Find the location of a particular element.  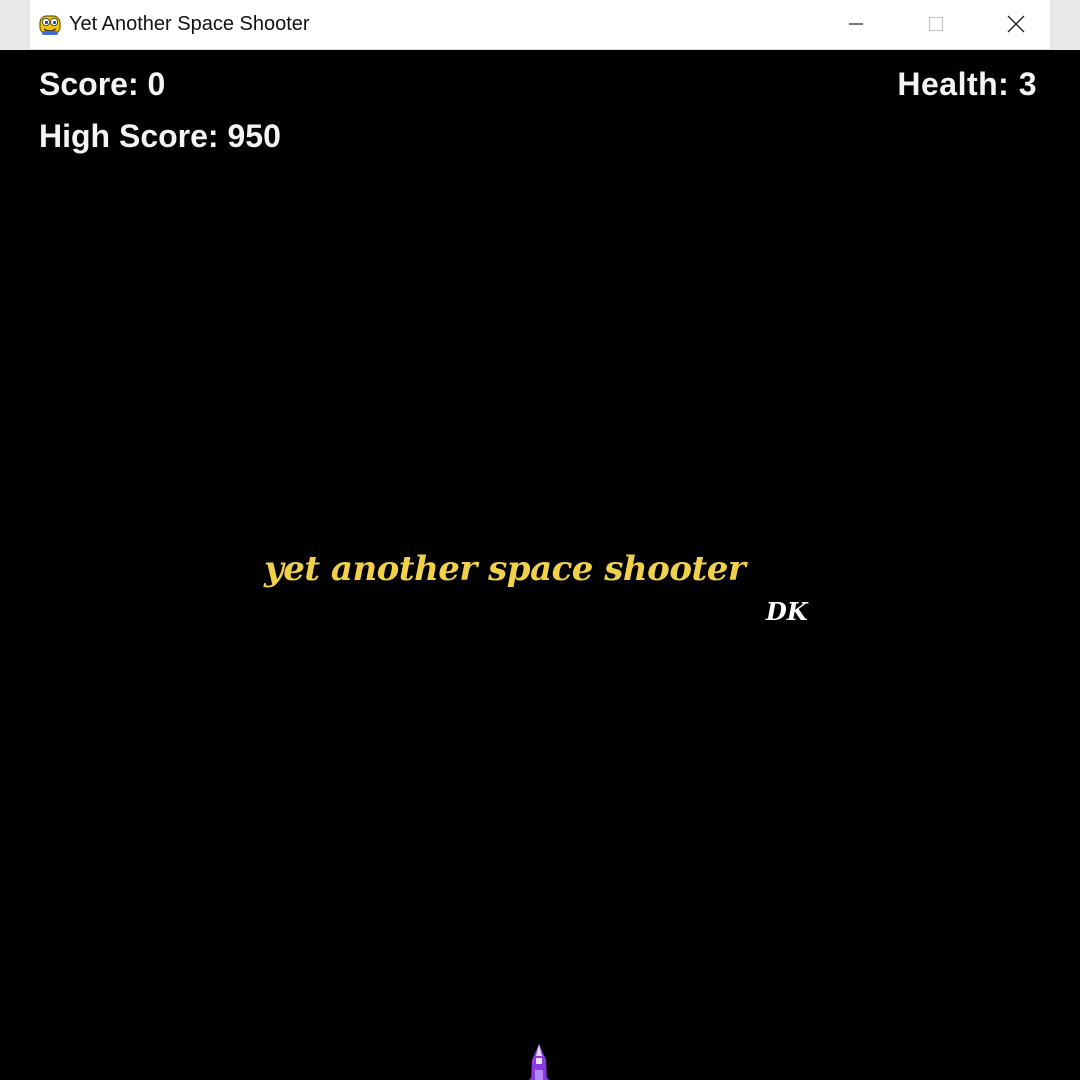

minimize-icon is located at coordinates (856, 24).